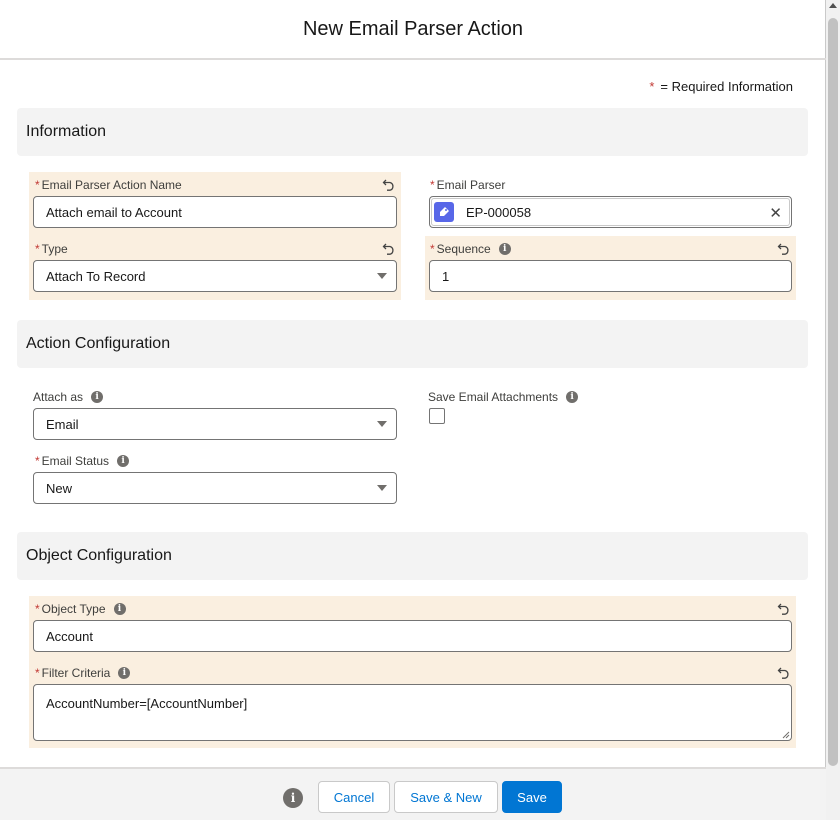 The image size is (840, 820). Describe the element at coordinates (775, 213) in the screenshot. I see `clear-icon: ✕` at that location.